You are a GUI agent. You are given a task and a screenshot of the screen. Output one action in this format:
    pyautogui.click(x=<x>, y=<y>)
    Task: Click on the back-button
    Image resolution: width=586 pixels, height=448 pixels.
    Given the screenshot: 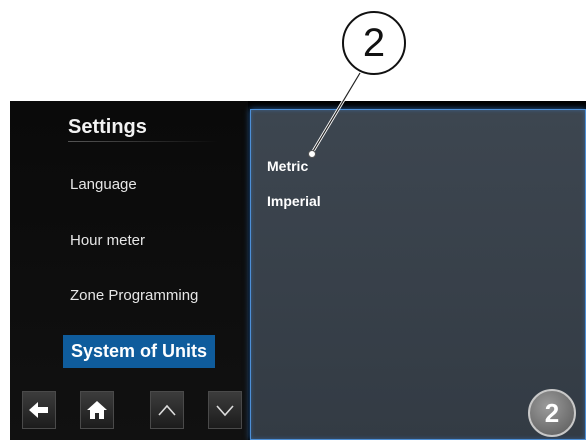 What is the action you would take?
    pyautogui.click(x=39, y=410)
    